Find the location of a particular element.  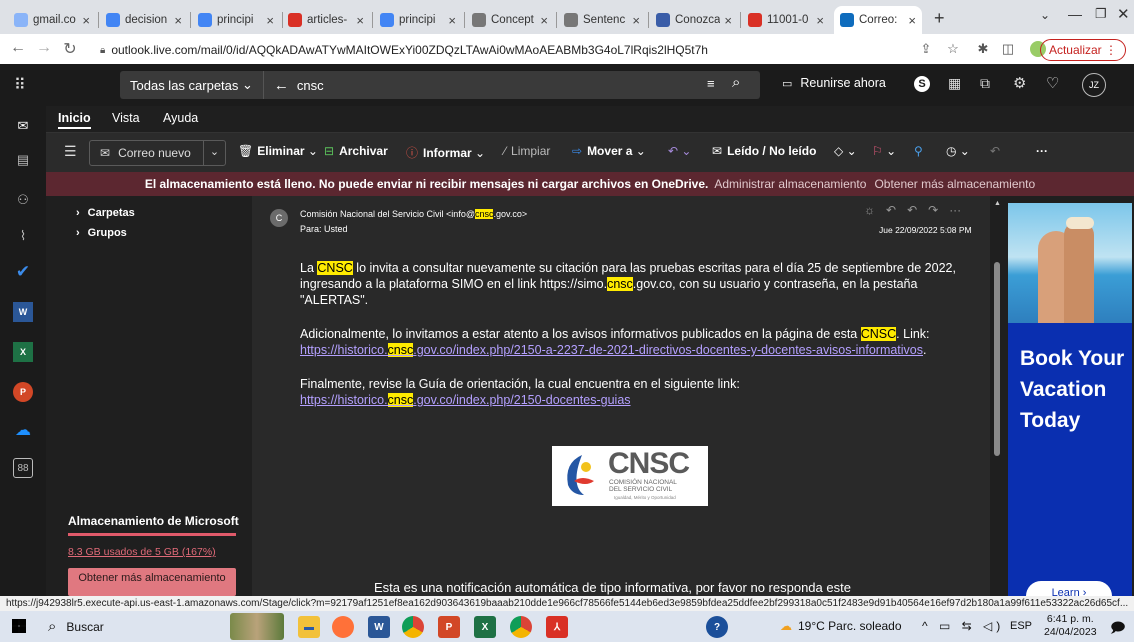

browser-tab: Conozca × is located at coordinates (694, 20).